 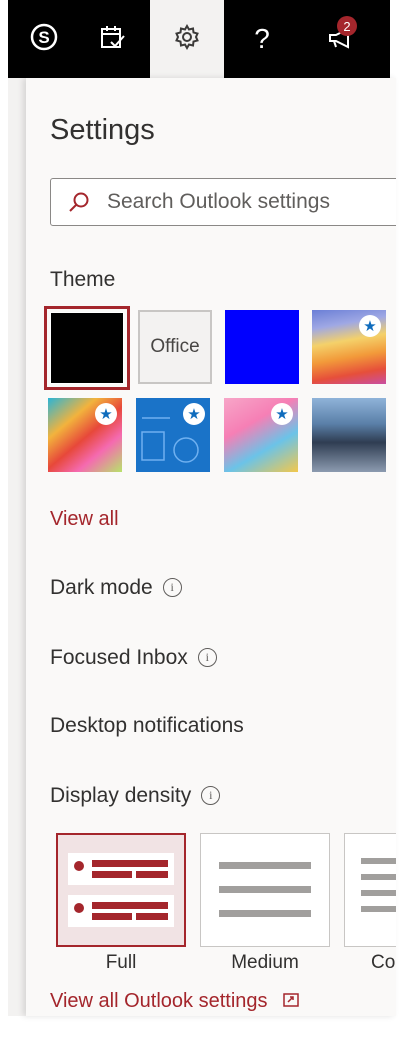 What do you see at coordinates (251, 202) in the screenshot?
I see `search-input` at bounding box center [251, 202].